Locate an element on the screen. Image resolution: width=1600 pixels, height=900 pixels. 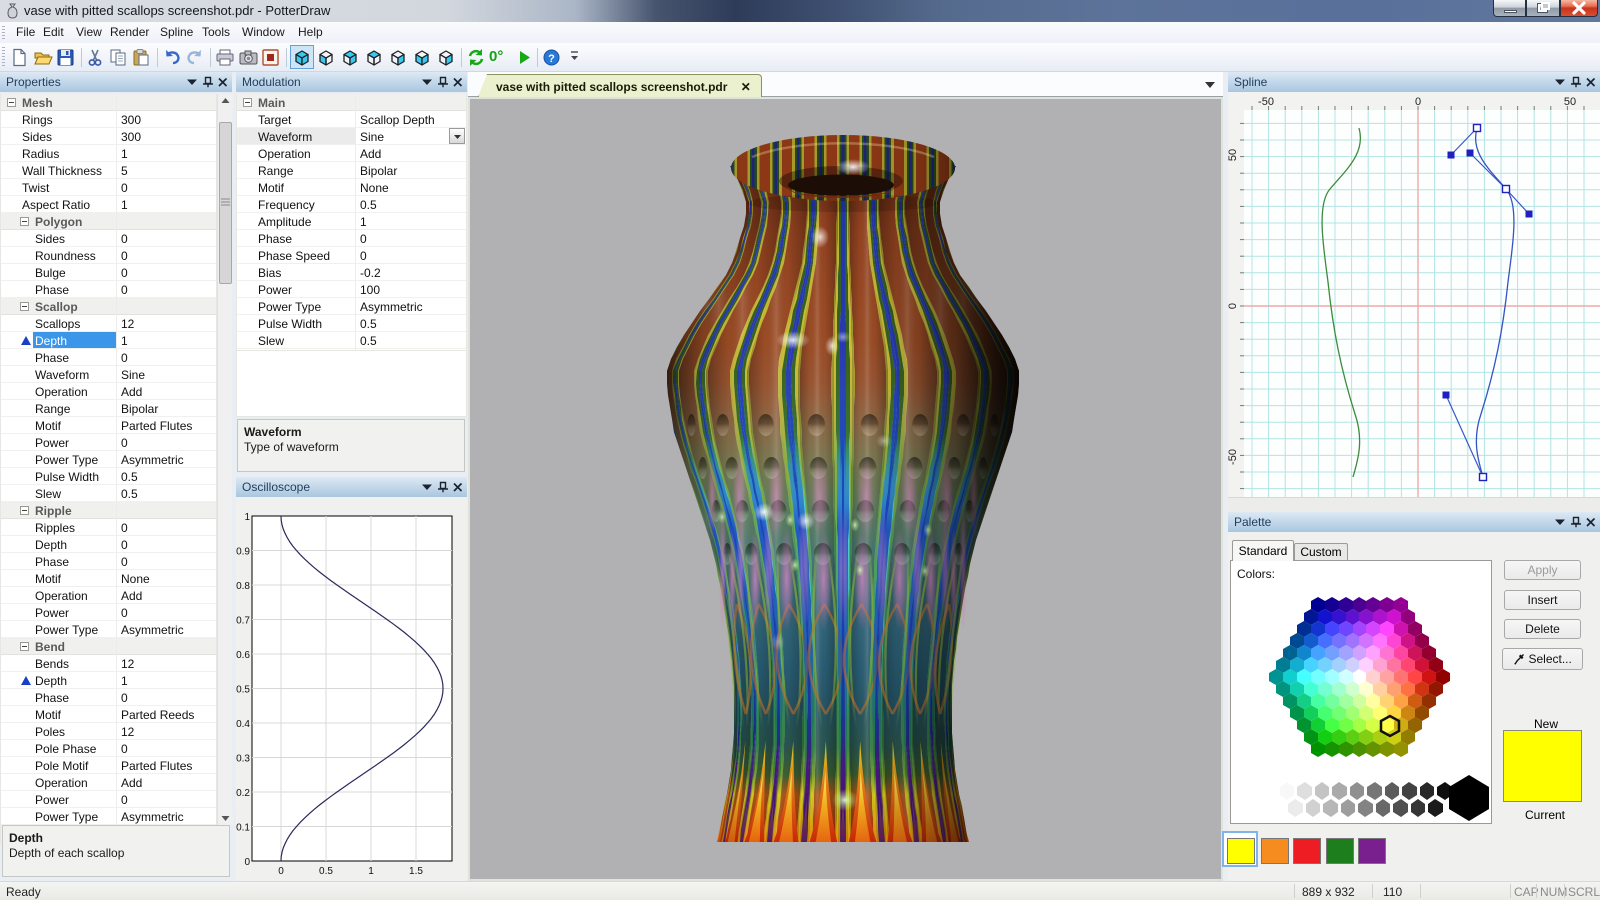
svg-text: 0.6 is located at coordinates (243, 655).